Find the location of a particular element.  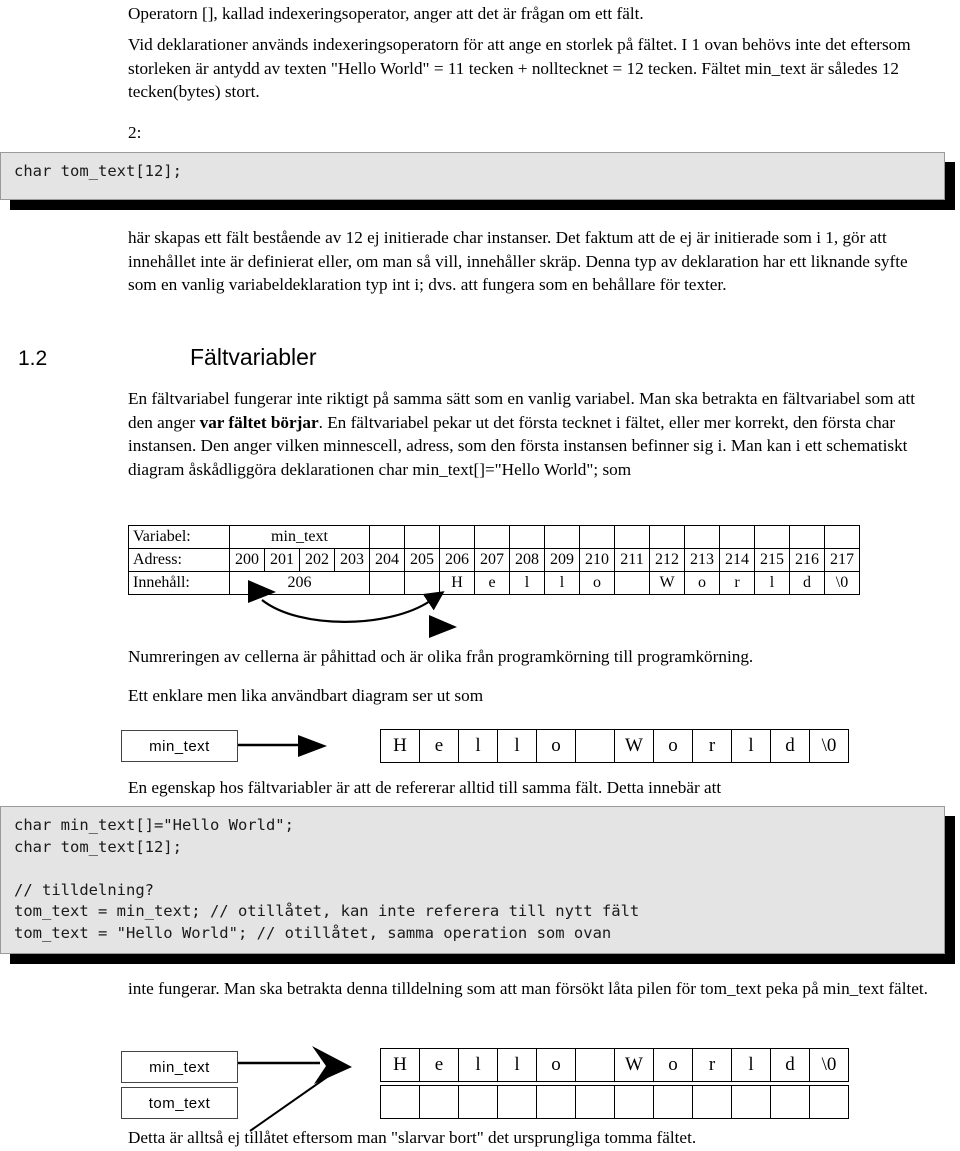

field-cells-hello-world-simple: H e l l o W o r l d \0 is located at coordinates (614, 746).